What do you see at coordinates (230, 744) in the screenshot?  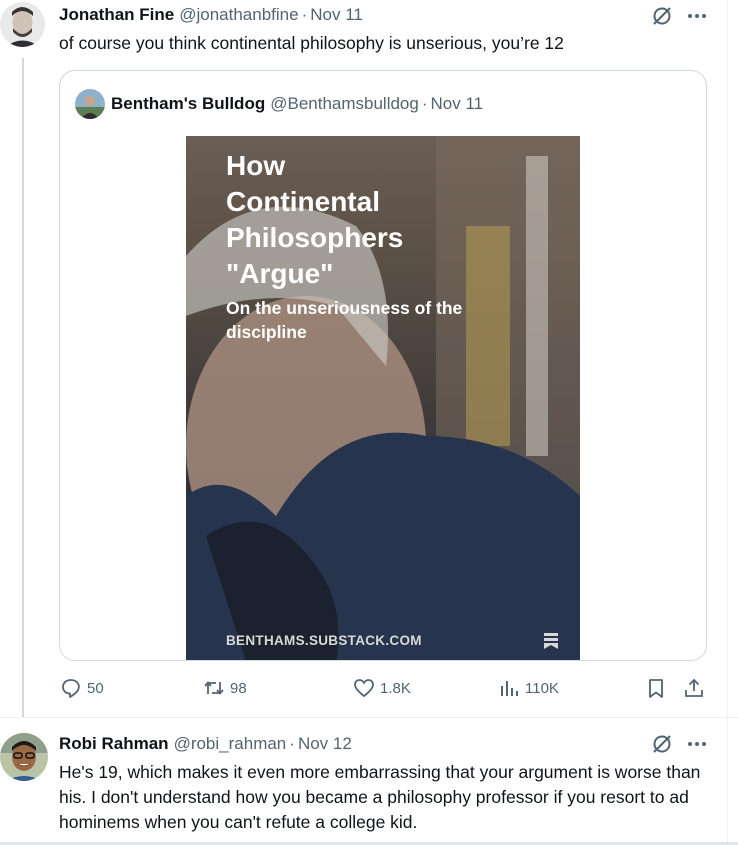 I see `author-handle: @robi_rahman` at bounding box center [230, 744].